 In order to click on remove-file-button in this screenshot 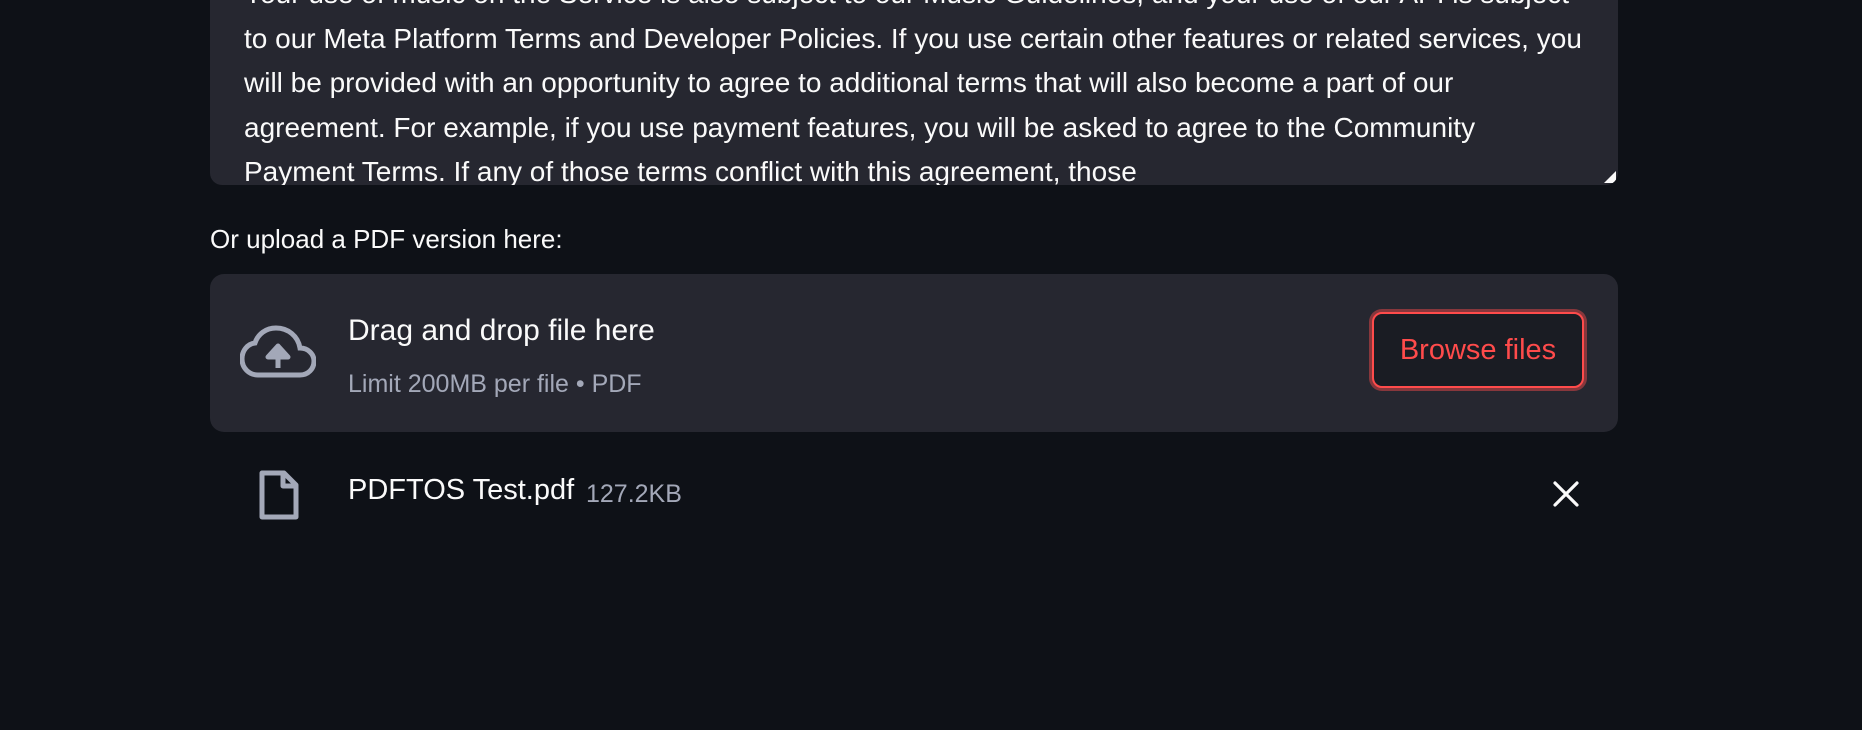, I will do `click(1566, 494)`.